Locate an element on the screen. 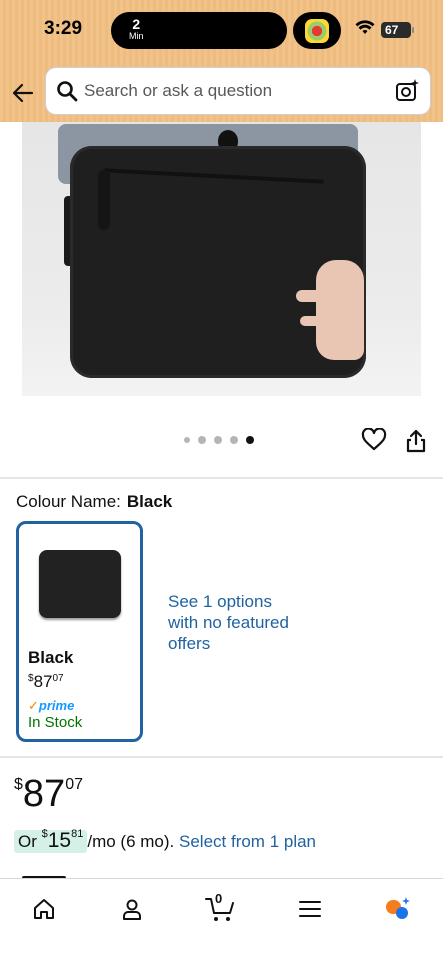 Image resolution: width=443 pixels, height=960 pixels. back-arrow-icon is located at coordinates (23, 93).